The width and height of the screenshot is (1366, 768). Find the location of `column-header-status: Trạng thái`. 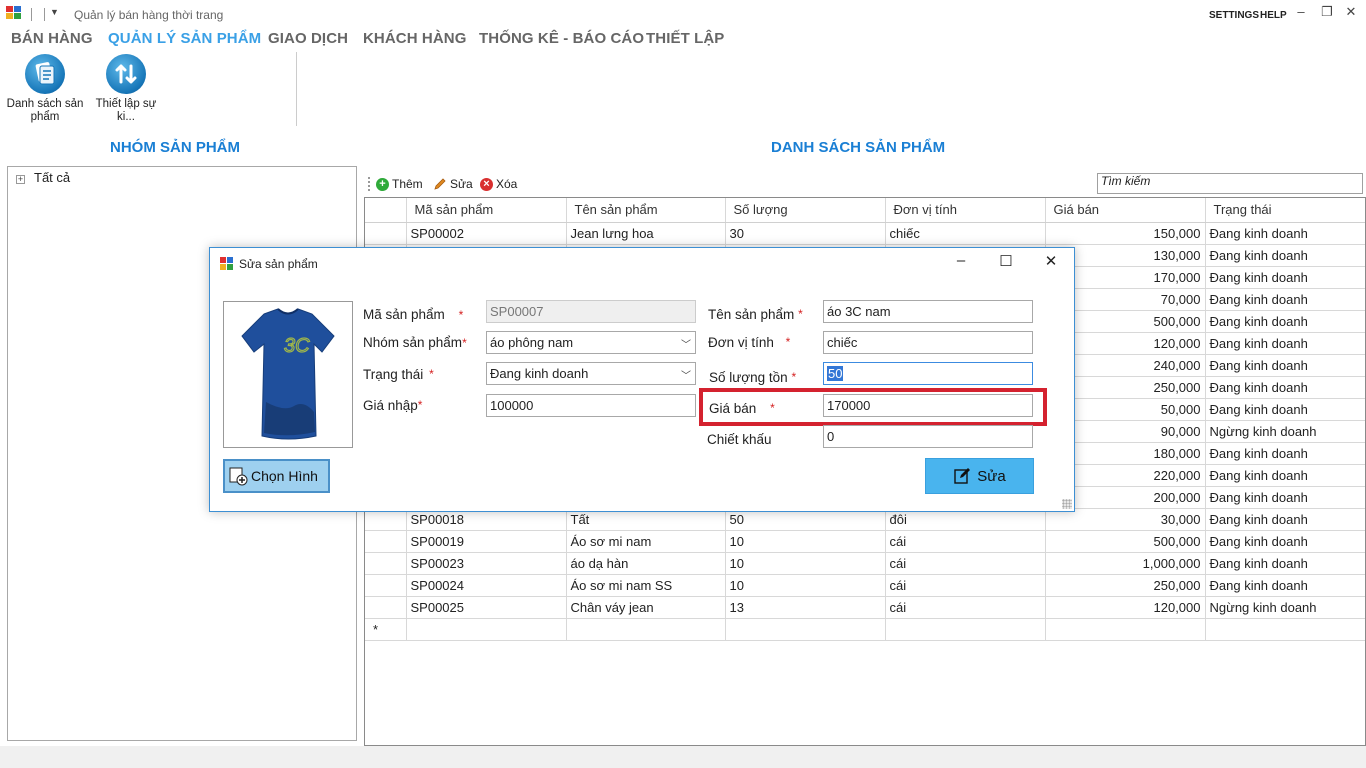

column-header-status: Trạng thái is located at coordinates (1285, 210).